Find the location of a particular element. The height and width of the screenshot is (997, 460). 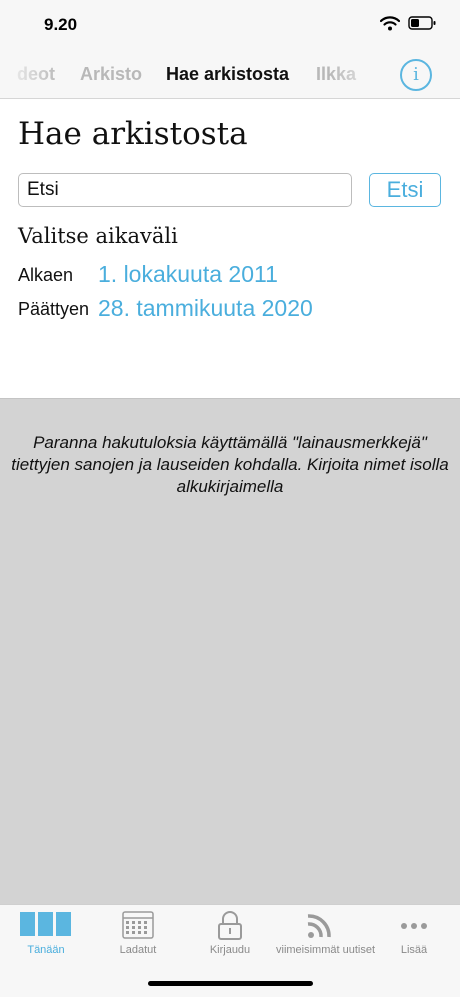

info-icon: i is located at coordinates (416, 74).